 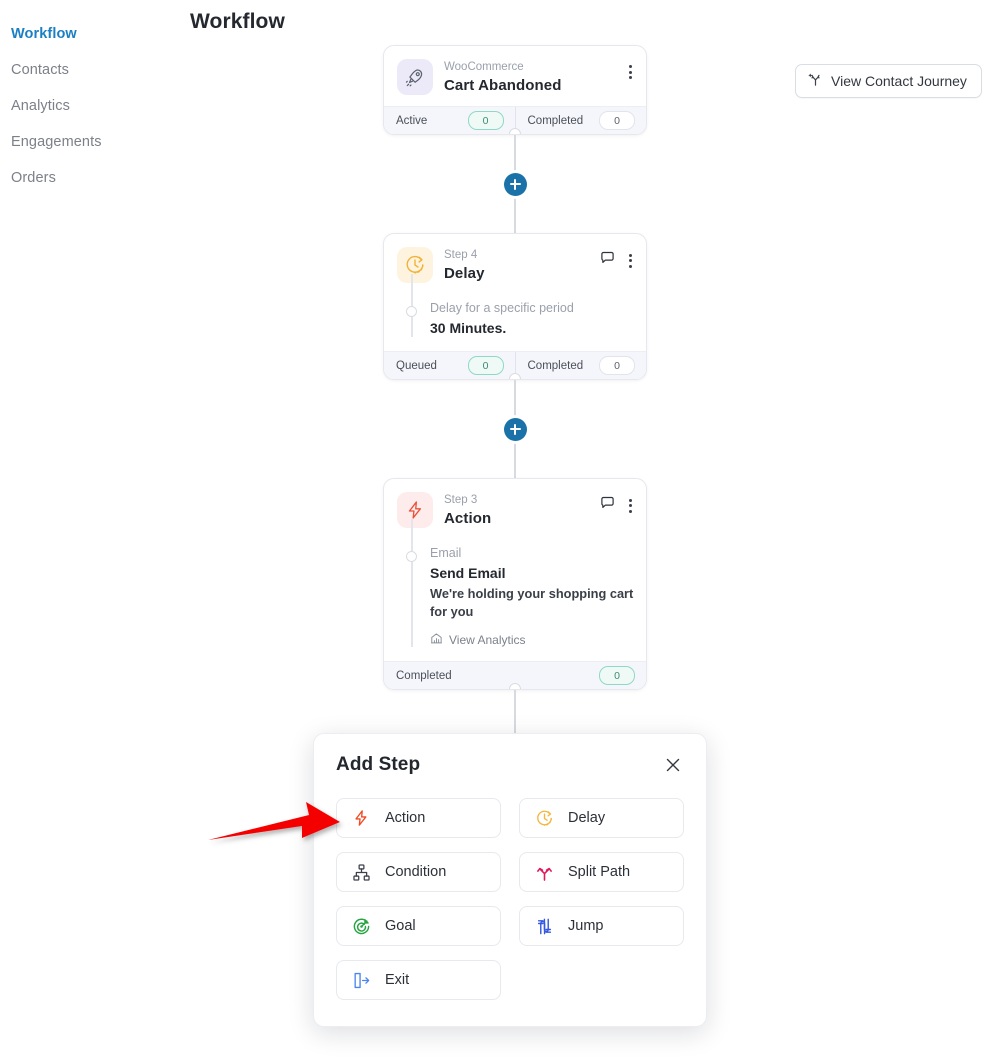 I want to click on add-step-option-delay: Delay, so click(x=601, y=818).